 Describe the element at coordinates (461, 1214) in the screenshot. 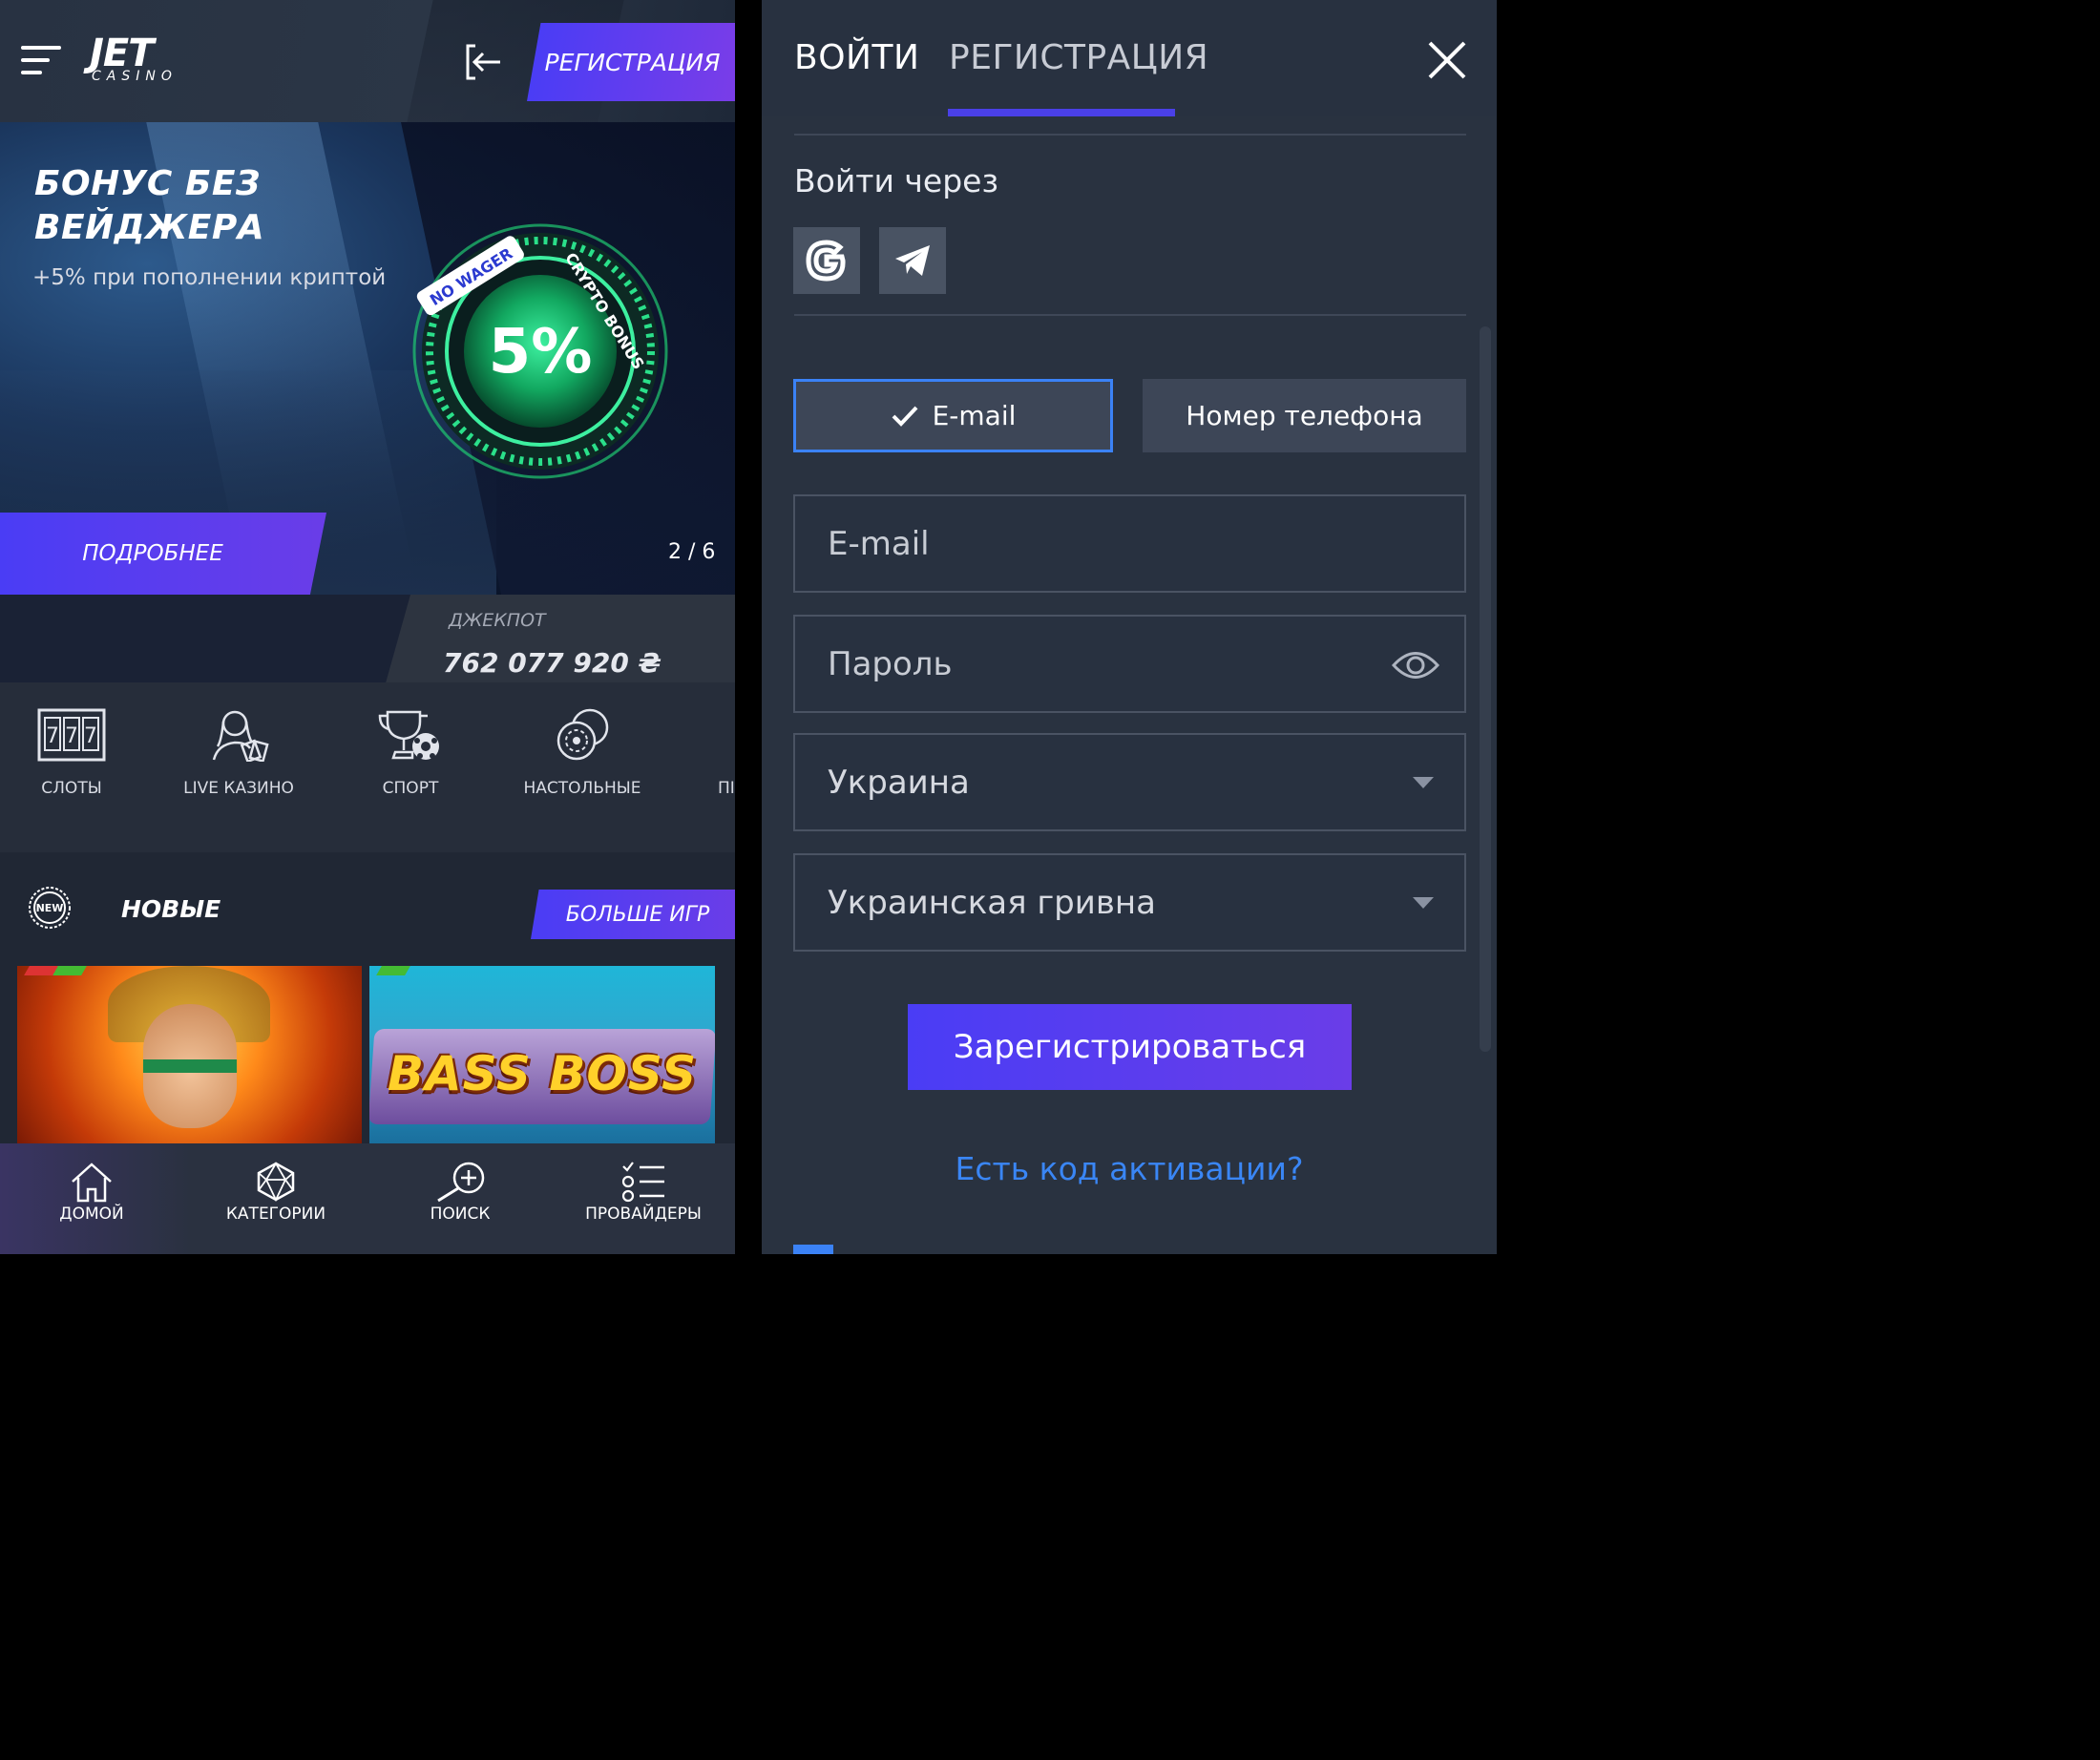

I see `nav-label: ПОИСК` at that location.